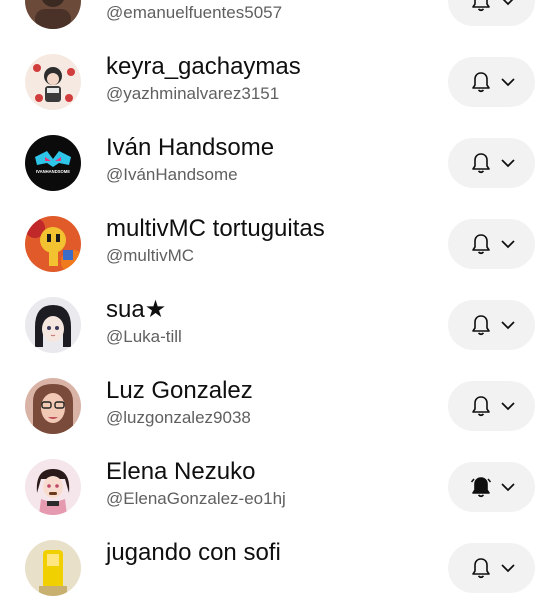  Describe the element at coordinates (215, 229) in the screenshot. I see `channel-name: multivMC tortuguitas` at that location.